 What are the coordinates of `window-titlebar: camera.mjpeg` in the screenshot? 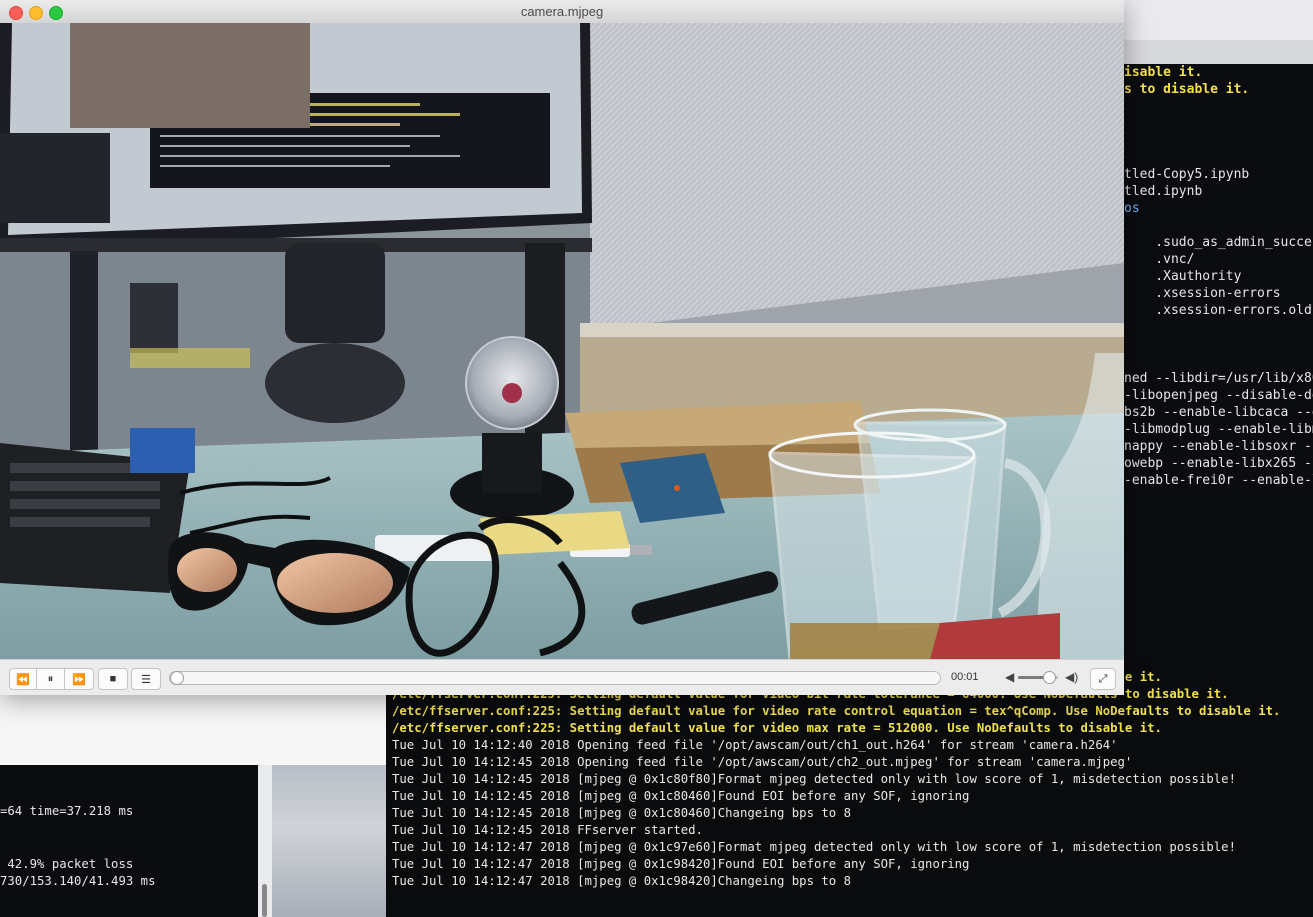 It's located at (562, 12).